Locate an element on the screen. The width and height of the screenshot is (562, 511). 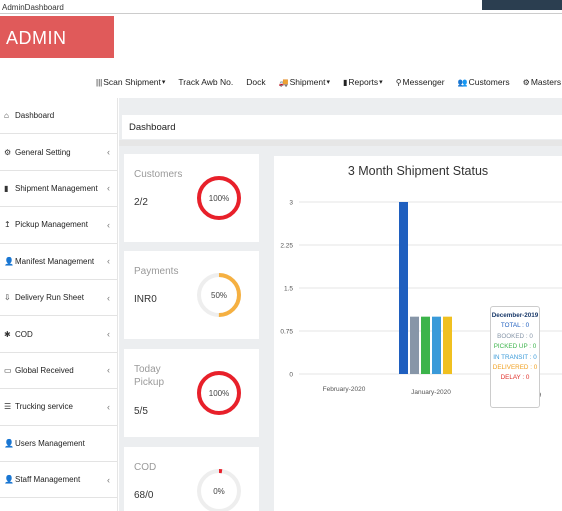
bar-picked-up is located at coordinates (425, 345).